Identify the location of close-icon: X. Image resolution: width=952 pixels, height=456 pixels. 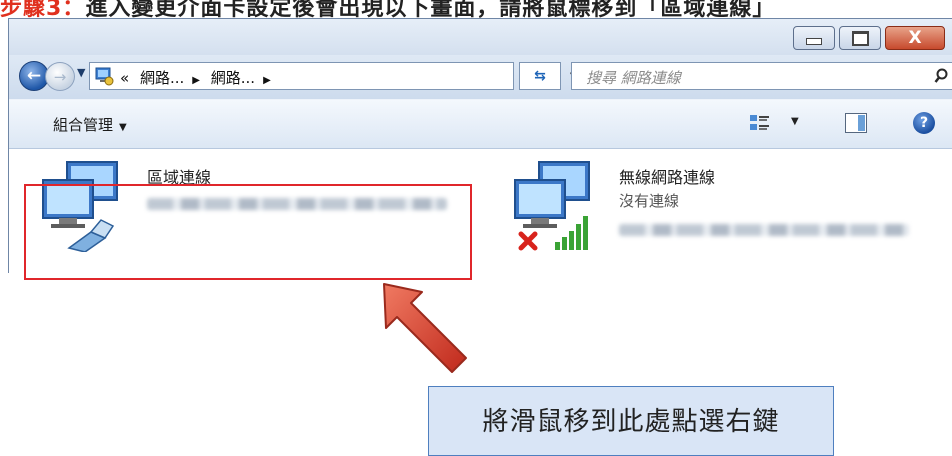
(915, 38).